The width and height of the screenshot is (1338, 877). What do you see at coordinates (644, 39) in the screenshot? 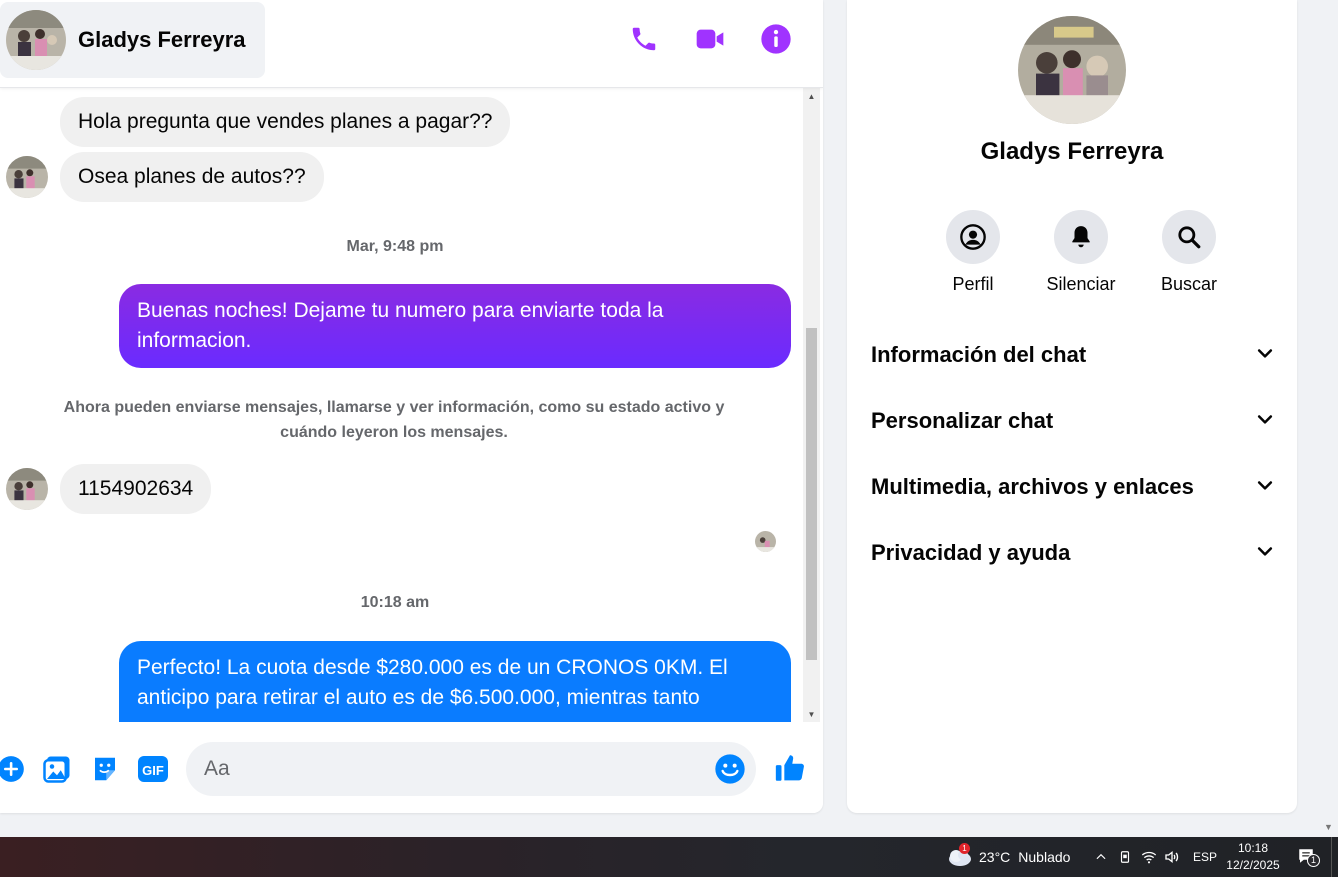
I see `phone-icon` at bounding box center [644, 39].